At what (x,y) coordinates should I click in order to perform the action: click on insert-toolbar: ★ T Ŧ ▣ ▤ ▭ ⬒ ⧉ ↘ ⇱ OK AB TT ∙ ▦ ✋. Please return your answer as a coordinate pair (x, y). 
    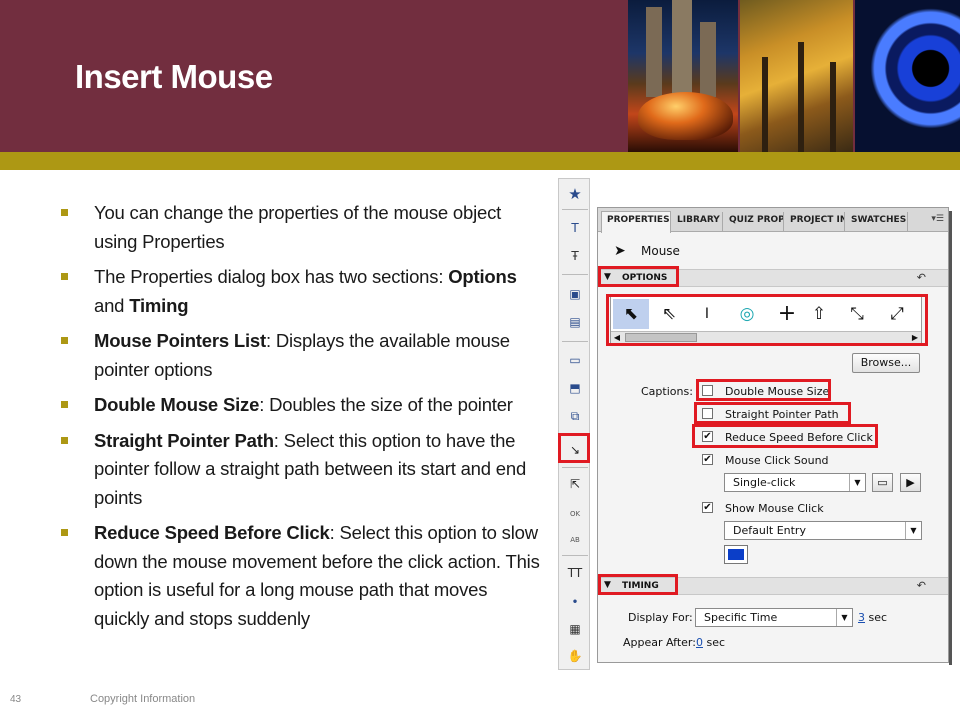
    Looking at the image, I should click on (574, 424).